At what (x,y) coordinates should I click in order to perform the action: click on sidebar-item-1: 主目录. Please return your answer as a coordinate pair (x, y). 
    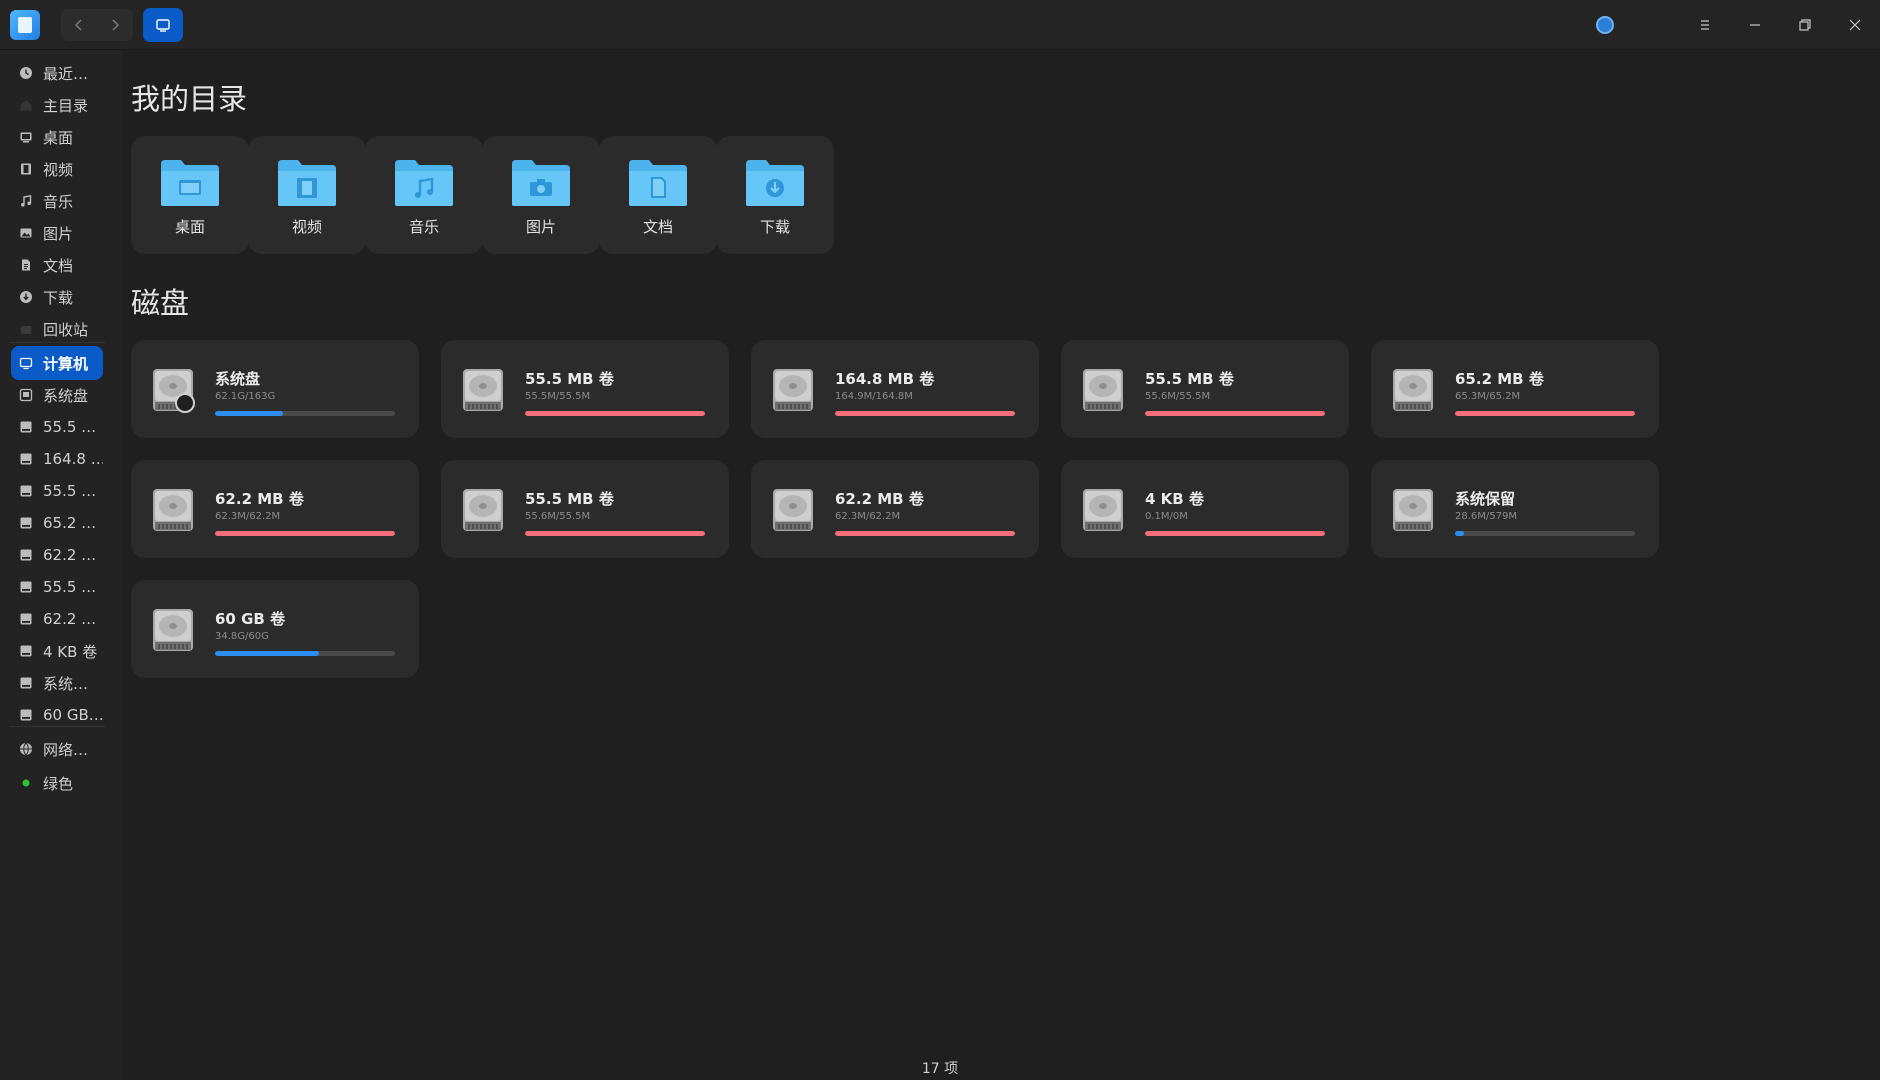
    Looking at the image, I should click on (57, 105).